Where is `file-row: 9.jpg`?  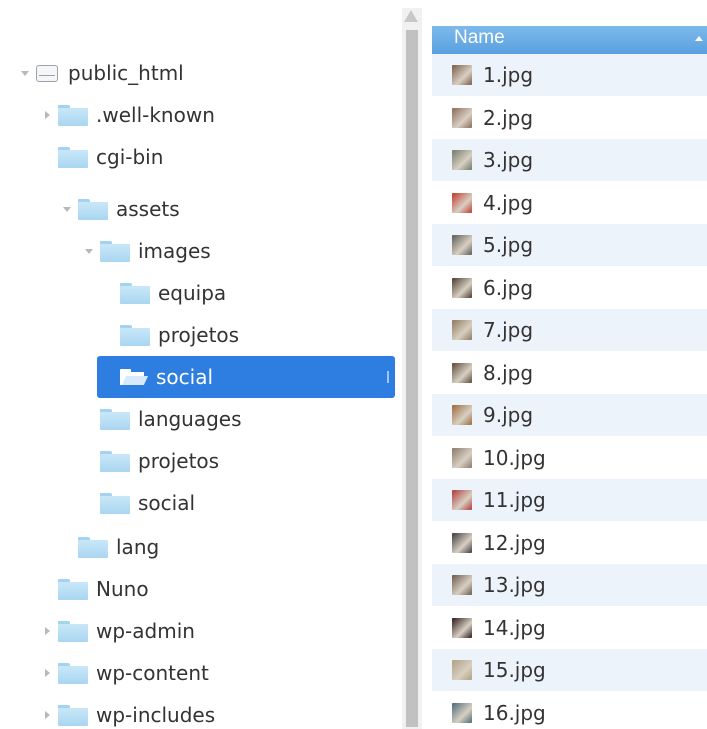 file-row: 9.jpg is located at coordinates (569, 415).